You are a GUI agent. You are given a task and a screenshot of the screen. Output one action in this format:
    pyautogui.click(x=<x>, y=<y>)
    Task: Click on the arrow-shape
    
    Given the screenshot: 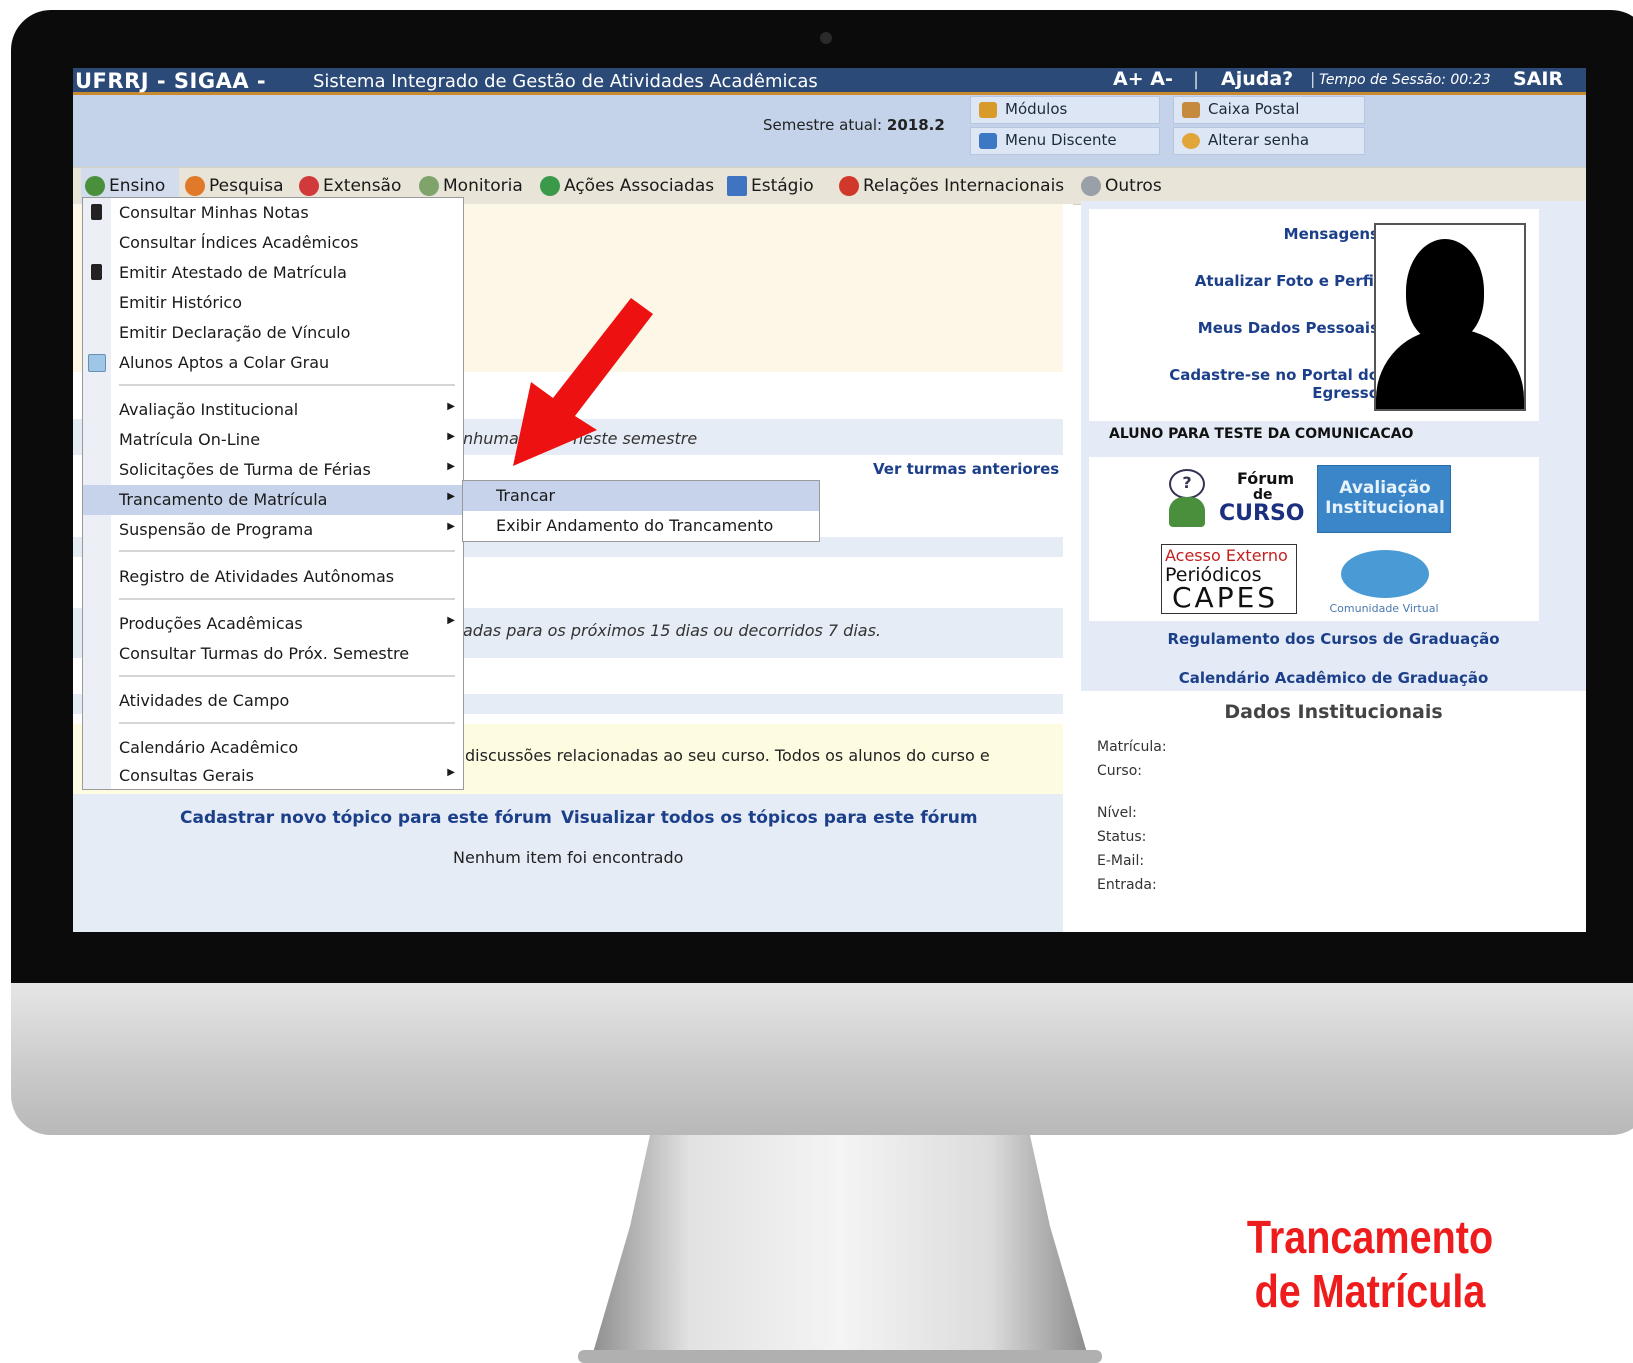 What is the action you would take?
    pyautogui.click(x=583, y=382)
    